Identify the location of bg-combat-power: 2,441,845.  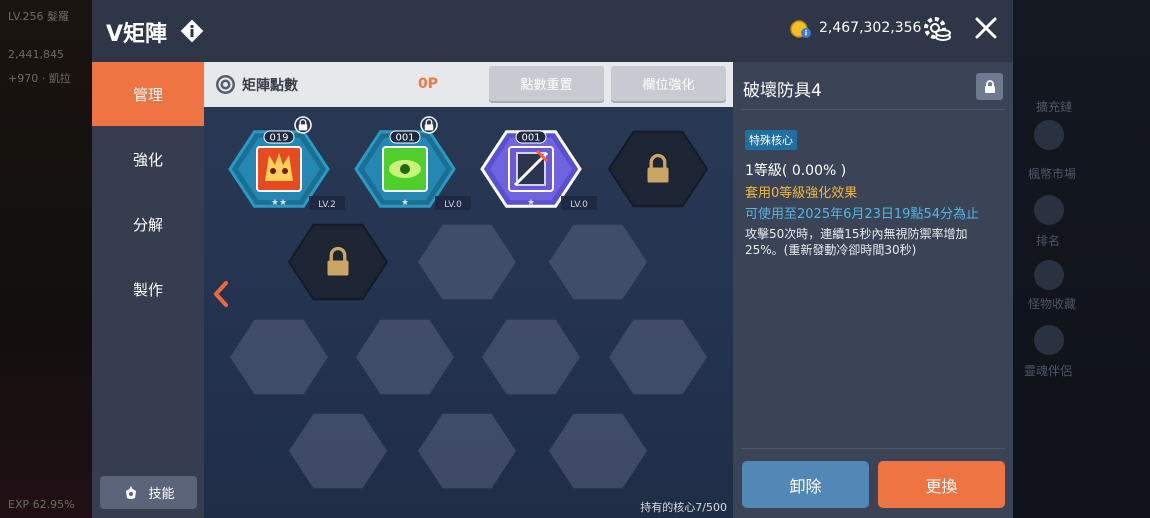
(36, 54).